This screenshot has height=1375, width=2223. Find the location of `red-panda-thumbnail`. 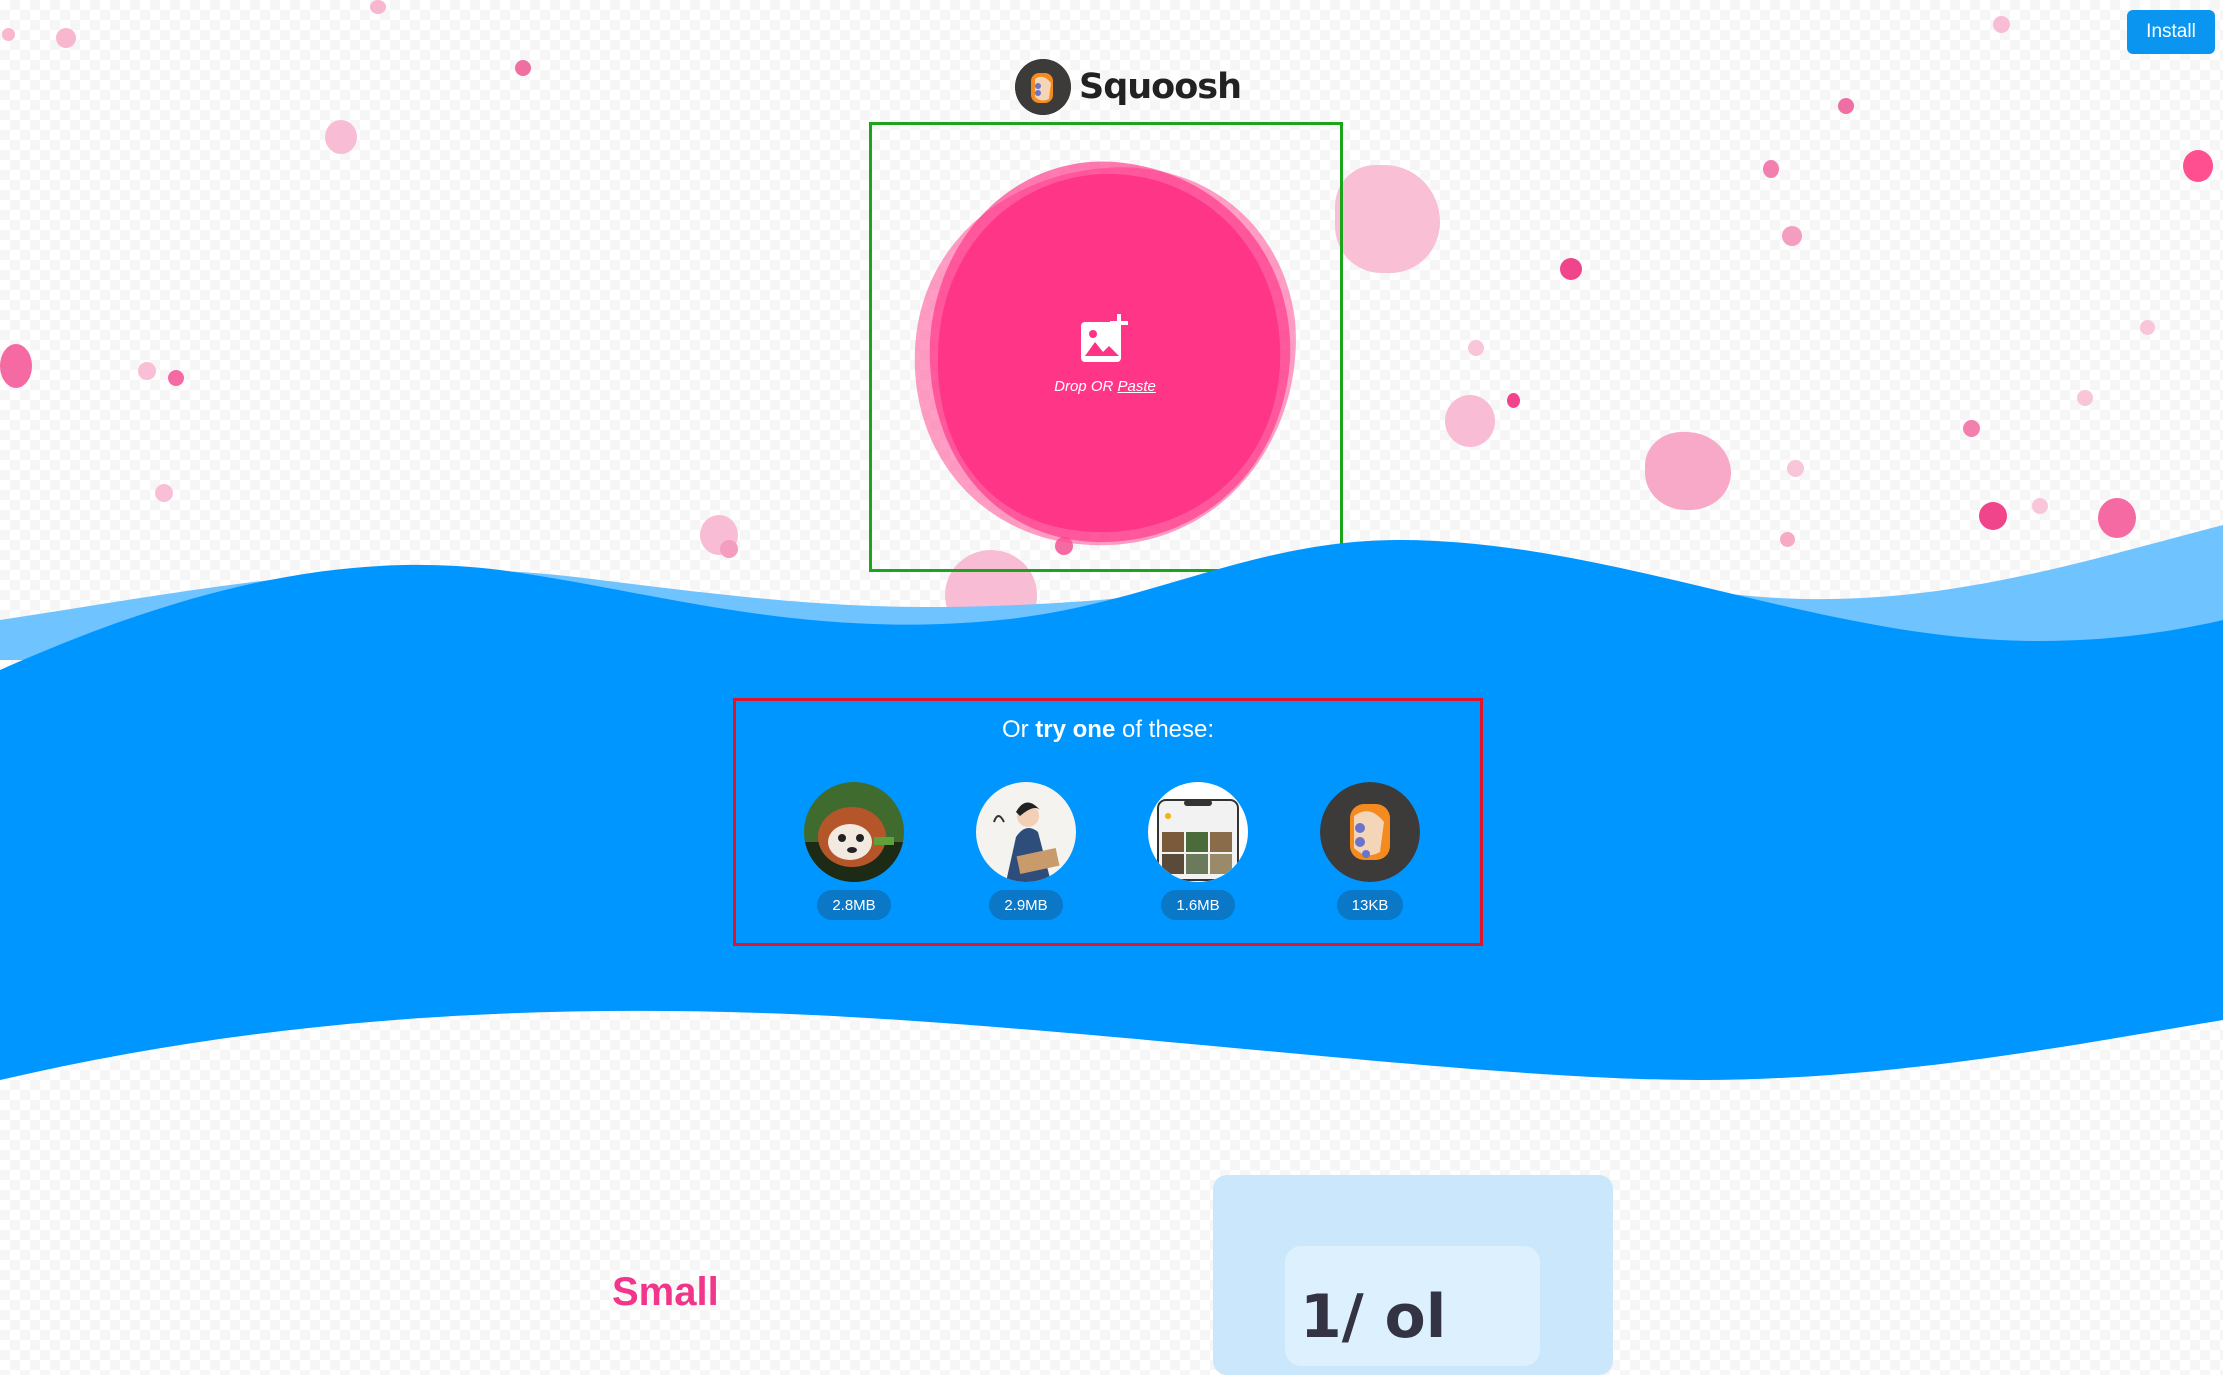

red-panda-thumbnail is located at coordinates (854, 832).